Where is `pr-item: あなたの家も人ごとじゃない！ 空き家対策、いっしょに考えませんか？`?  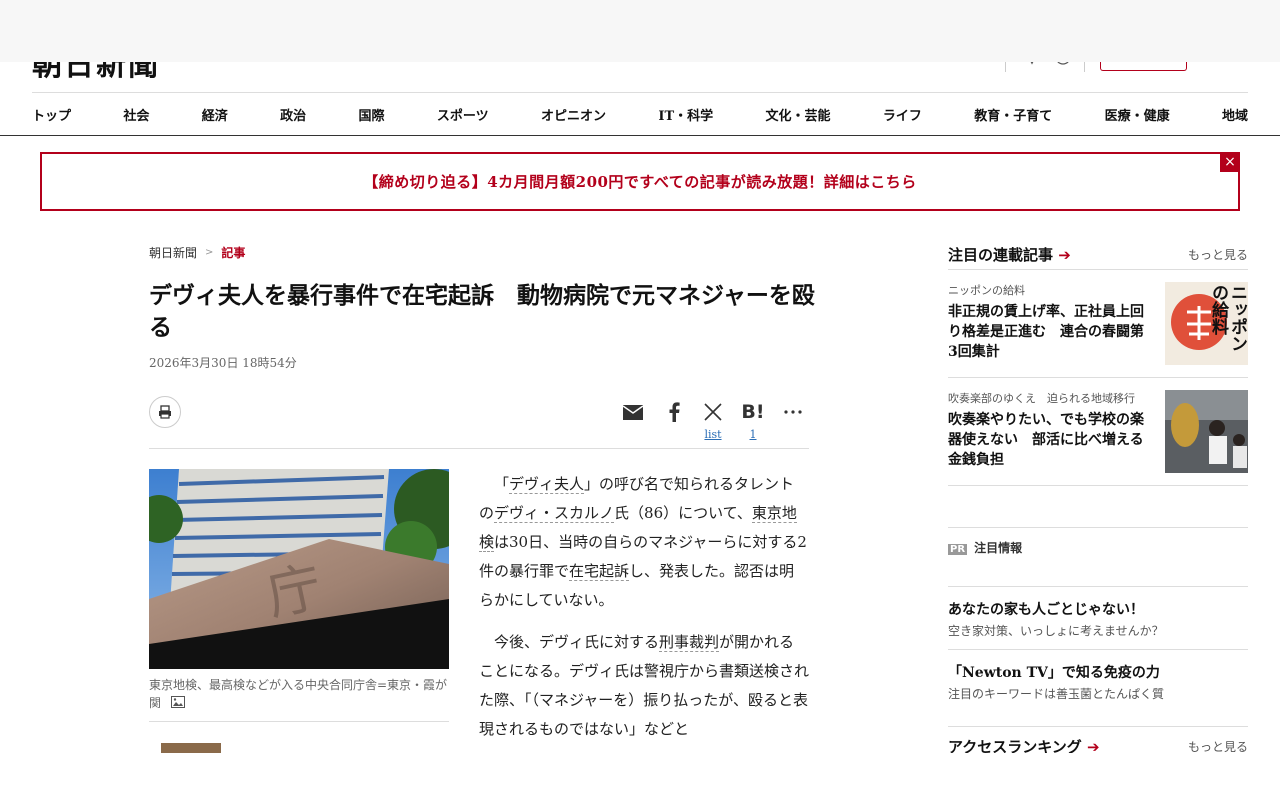
pr-item: あなたの家も人ごとじゃない！ 空き家対策、いっしょに考えませんか？ is located at coordinates (1098, 619).